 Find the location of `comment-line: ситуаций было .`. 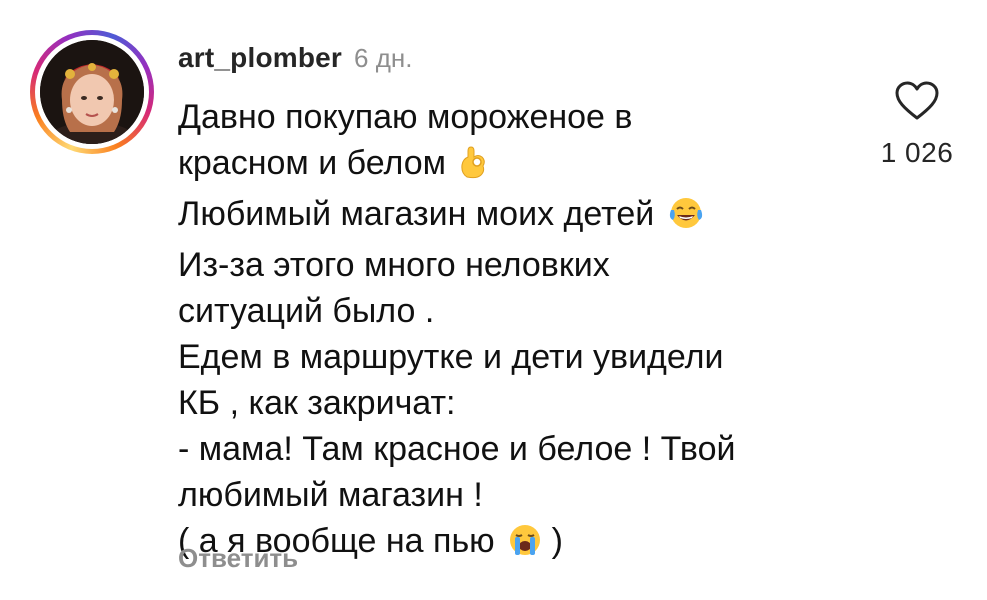

comment-line: ситуаций было . is located at coordinates (306, 311).